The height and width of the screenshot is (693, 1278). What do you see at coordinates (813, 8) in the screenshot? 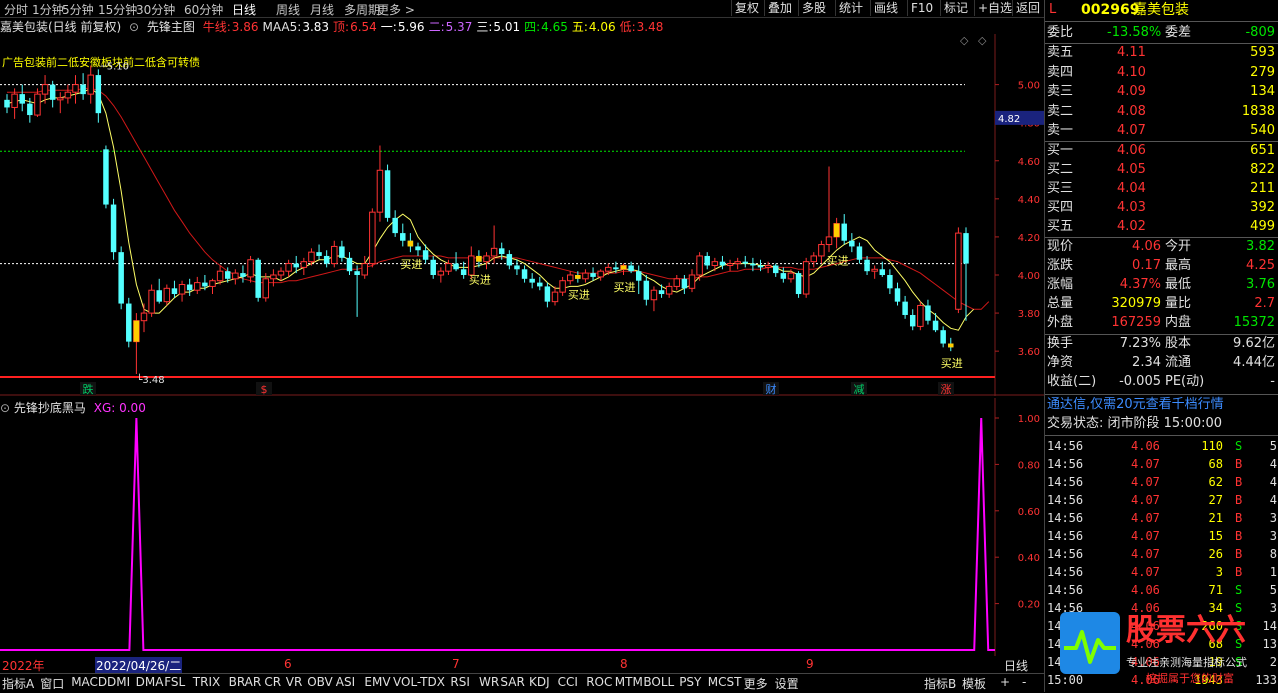
I see `toolbar-button-2: 多股` at bounding box center [813, 8].